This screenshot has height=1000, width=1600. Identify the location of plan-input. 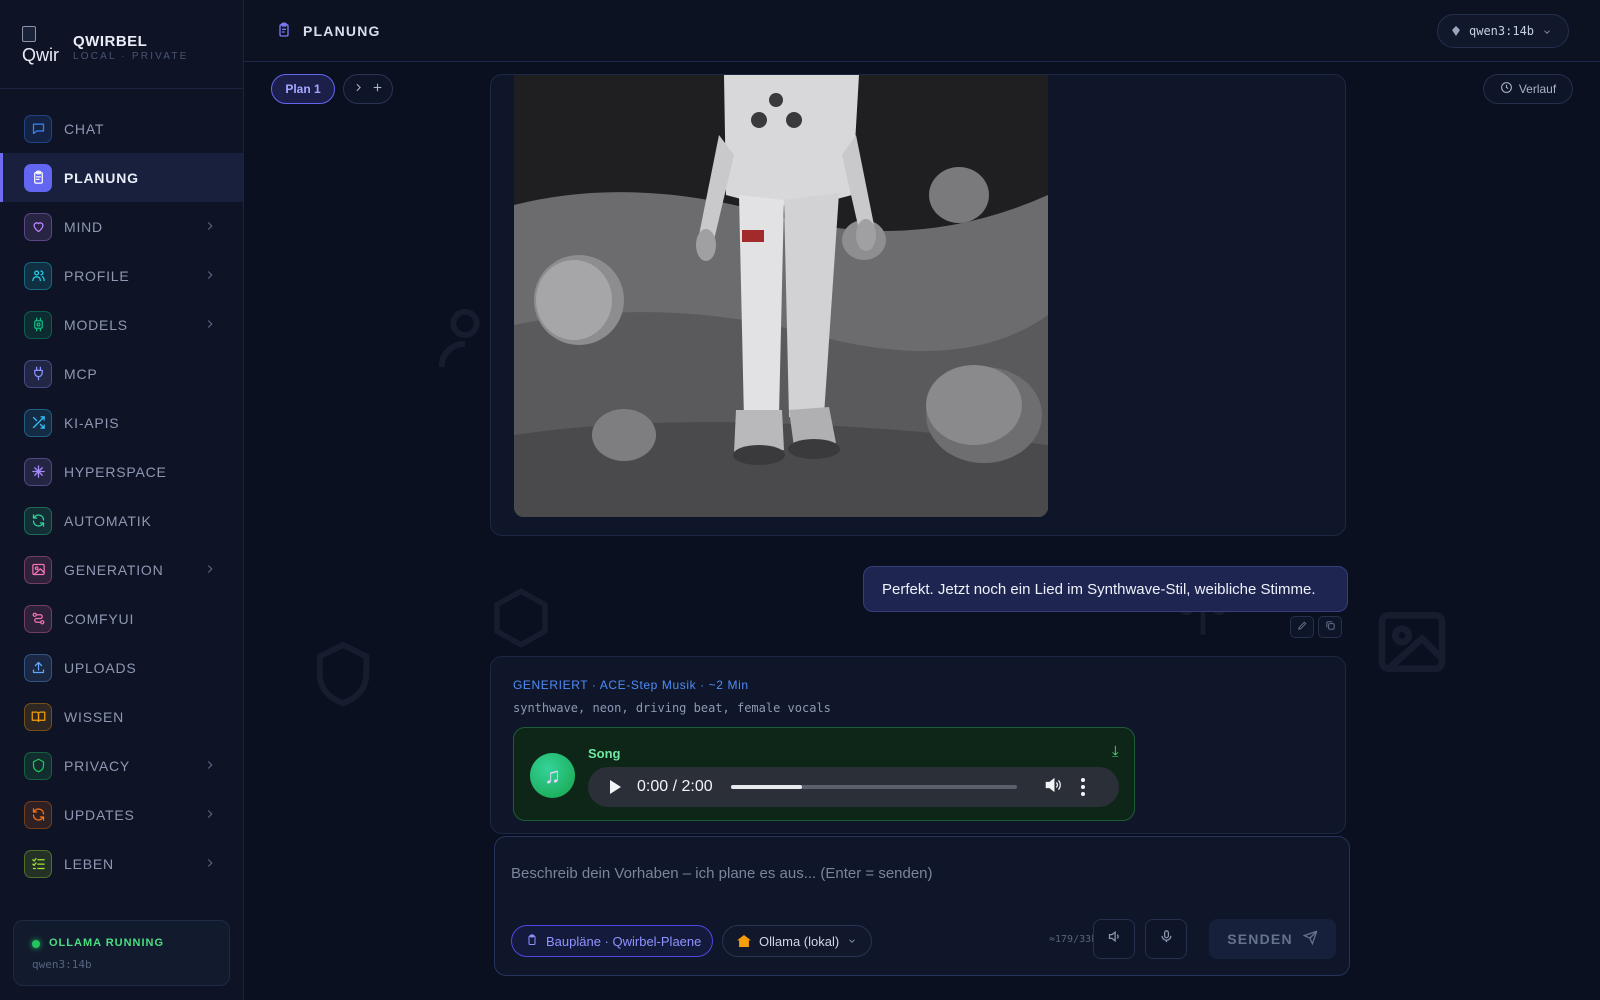
(921, 873).